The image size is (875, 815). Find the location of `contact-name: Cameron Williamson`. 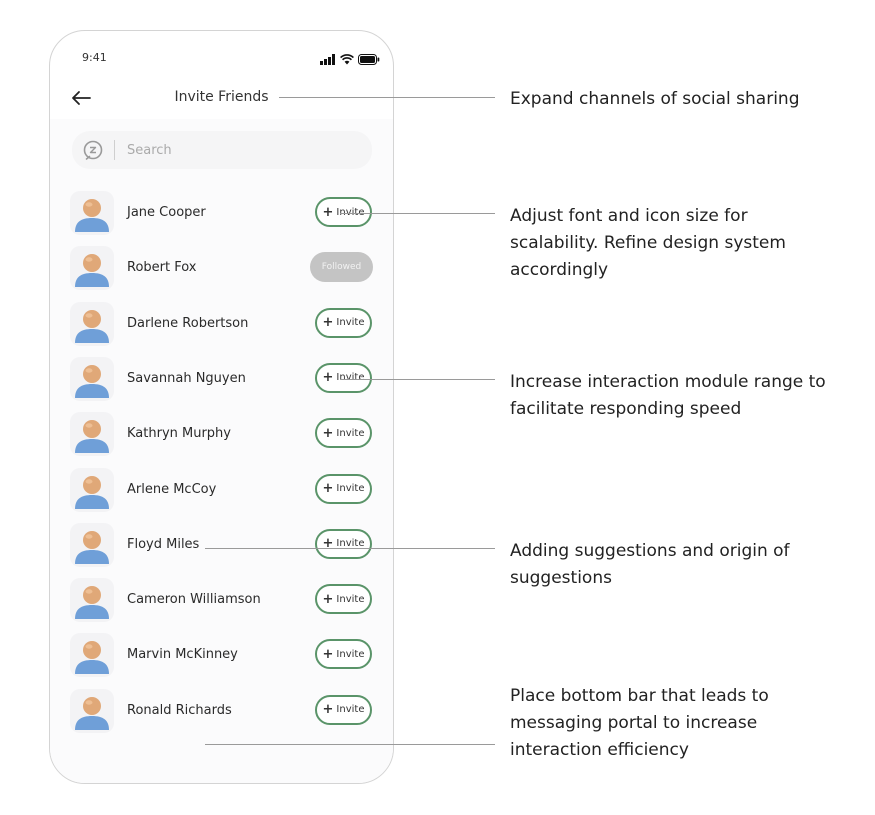

contact-name: Cameron Williamson is located at coordinates (194, 600).